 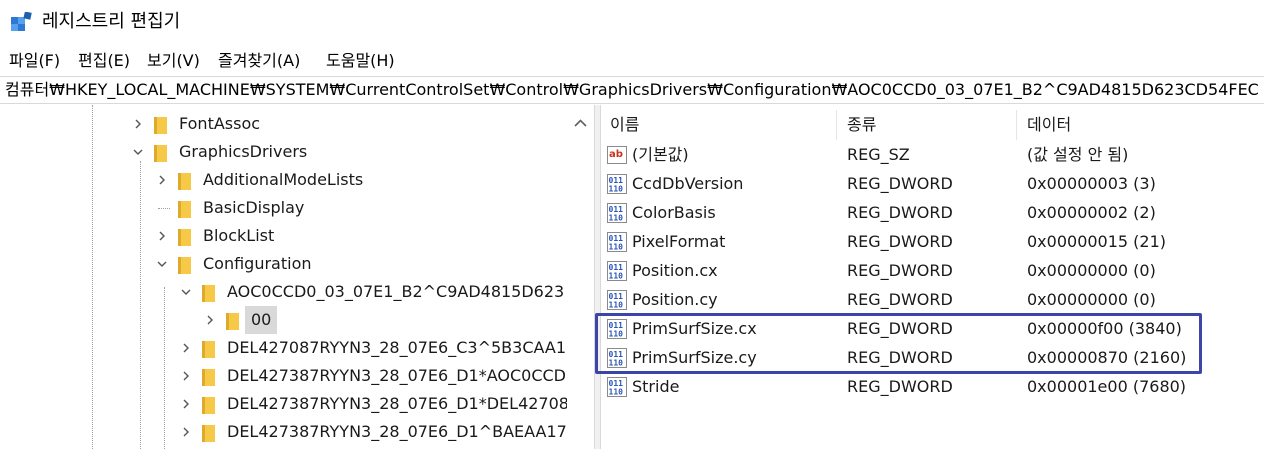 I want to click on value-data: 0x00000002 (2), so click(x=1091, y=212).